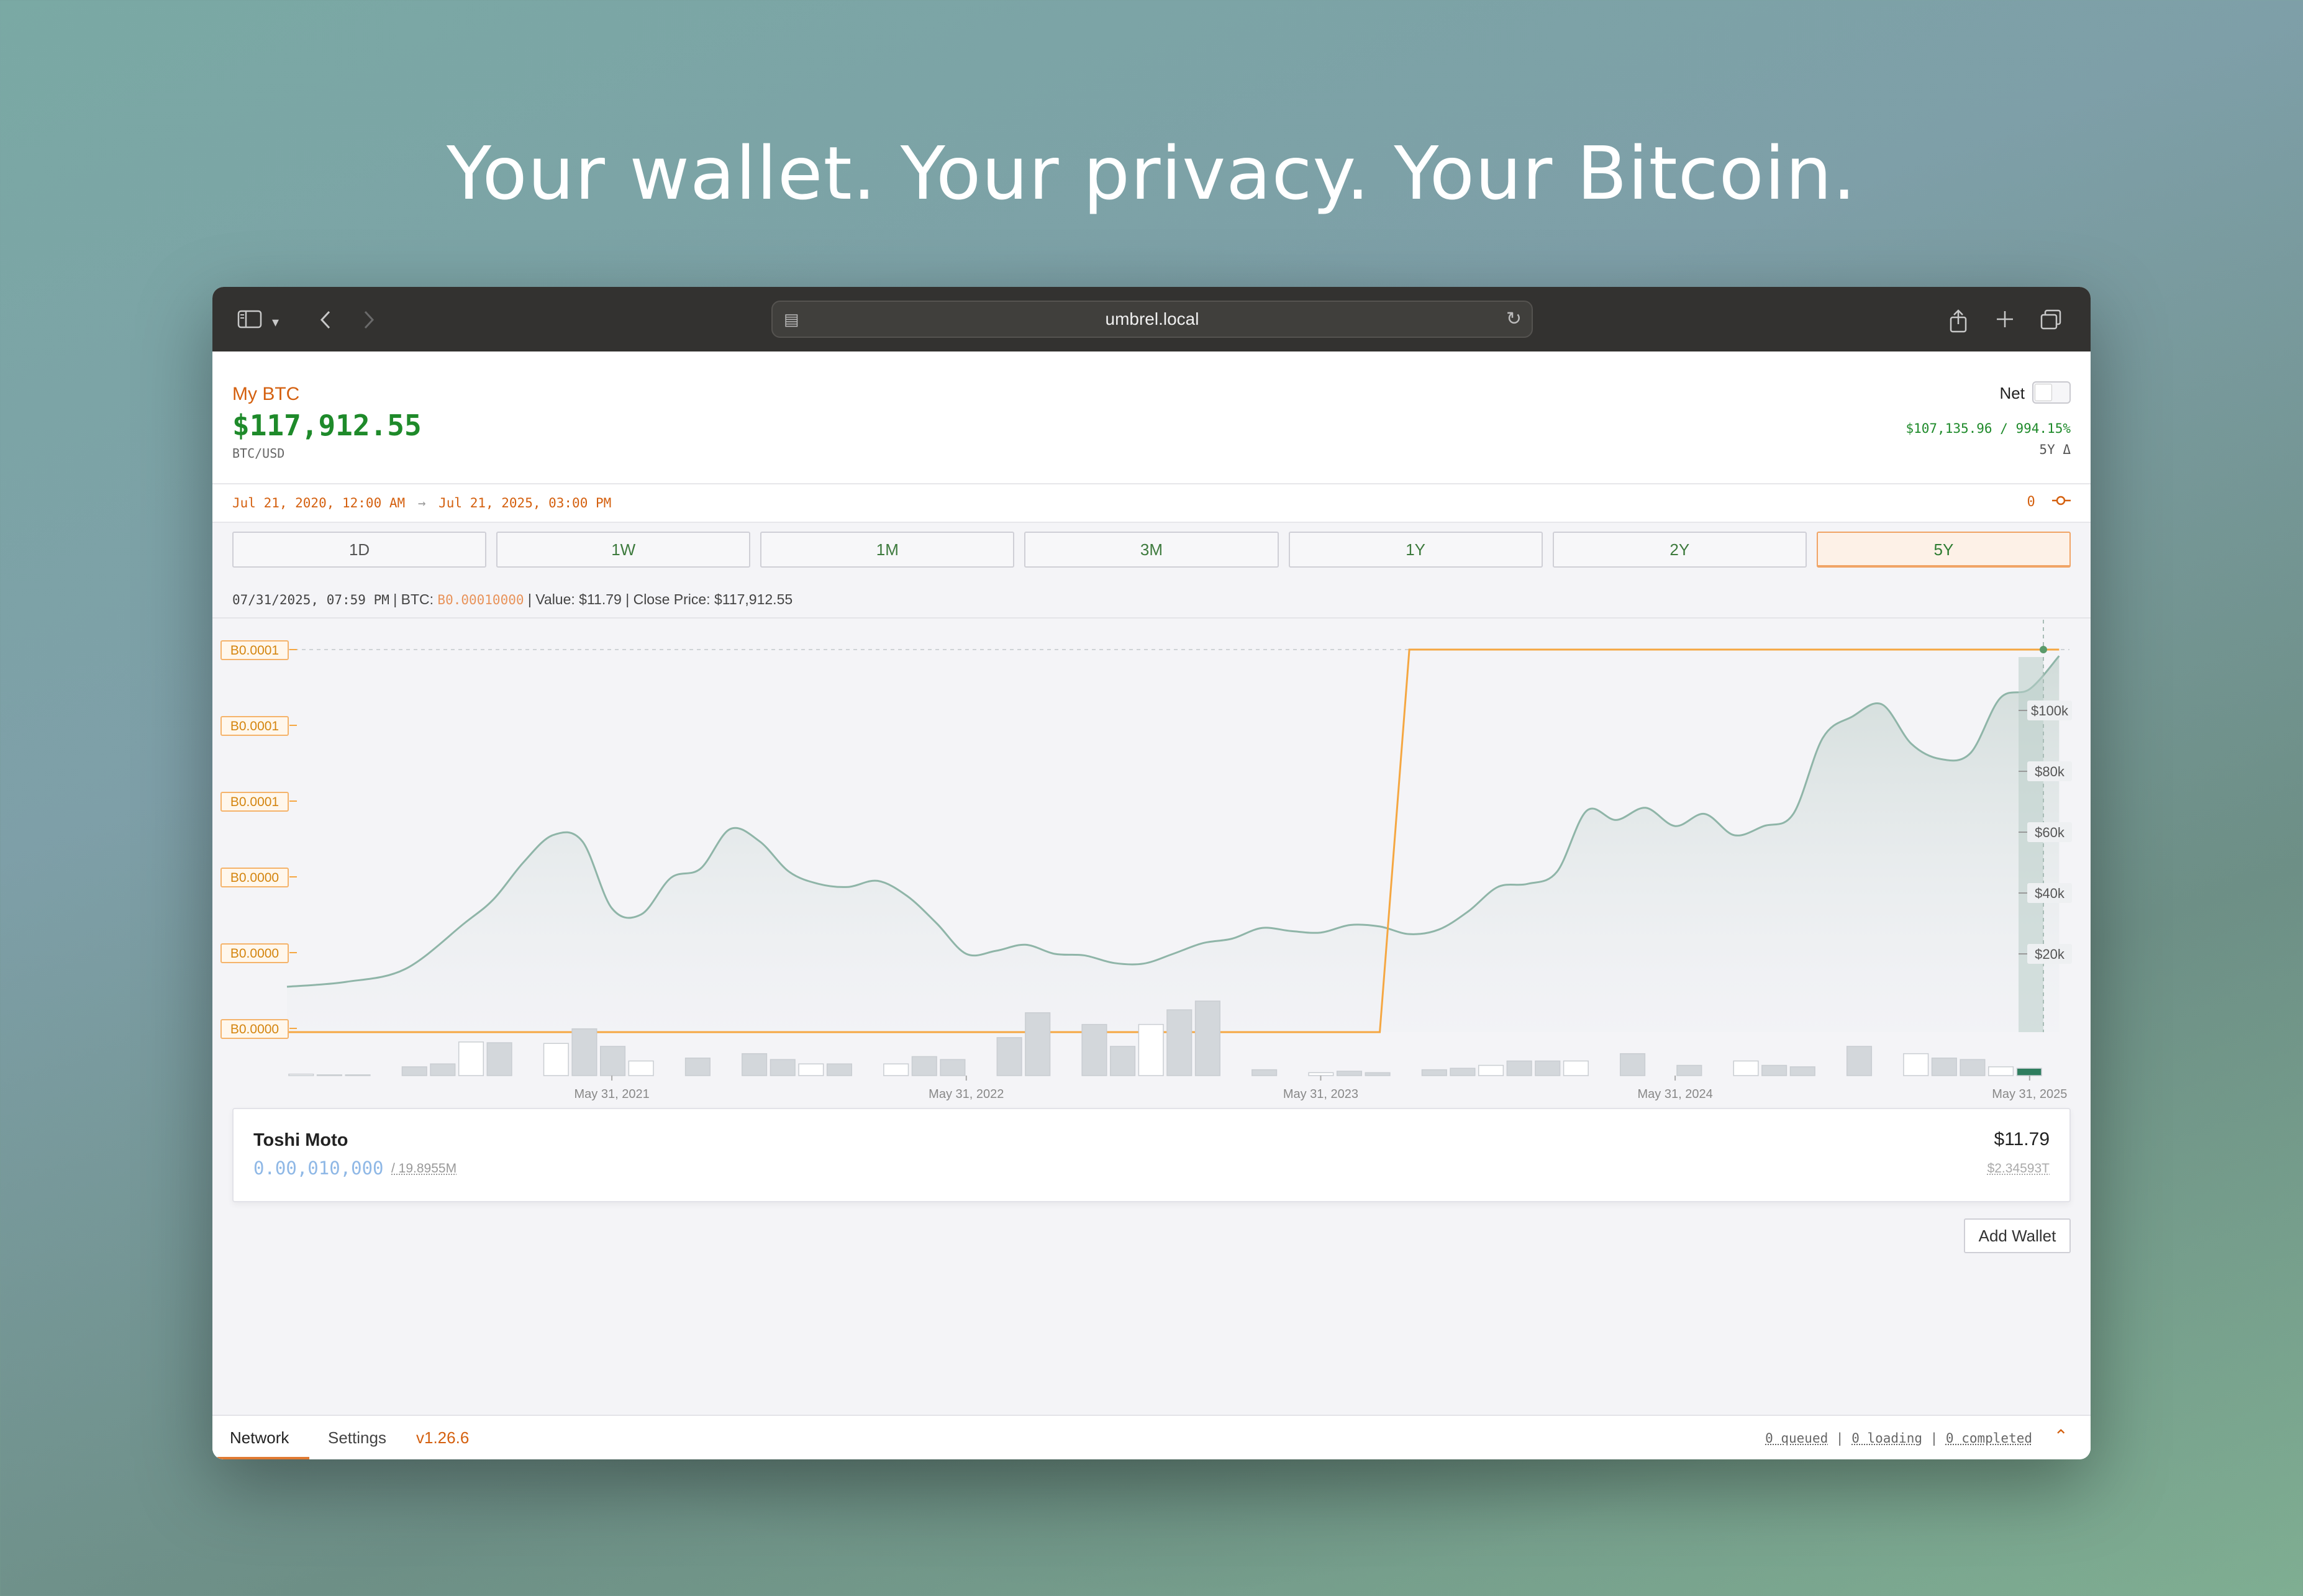 The image size is (2303, 1596). I want to click on x-axis-tick: May 31, 2022, so click(966, 1094).